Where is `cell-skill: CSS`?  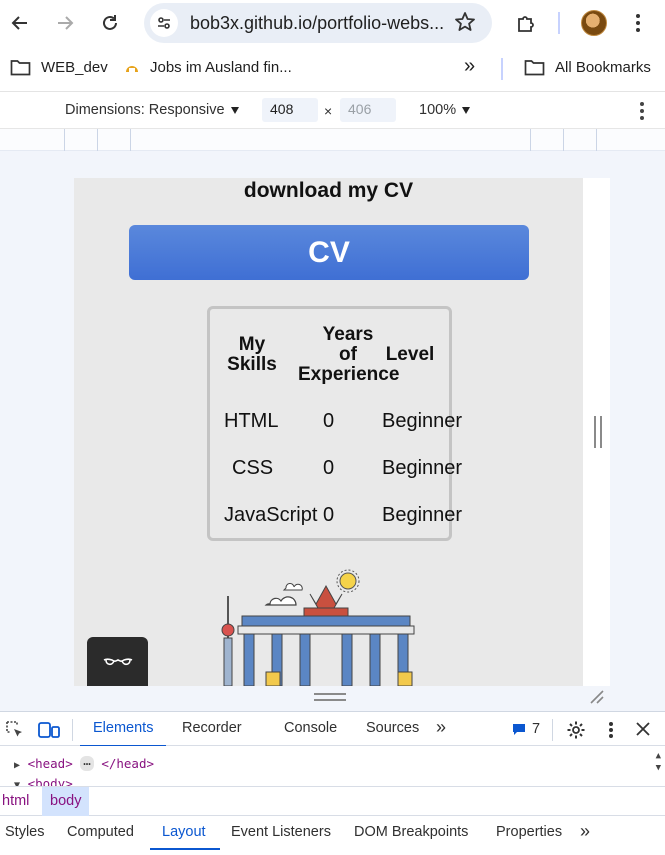 cell-skill: CSS is located at coordinates (253, 468).